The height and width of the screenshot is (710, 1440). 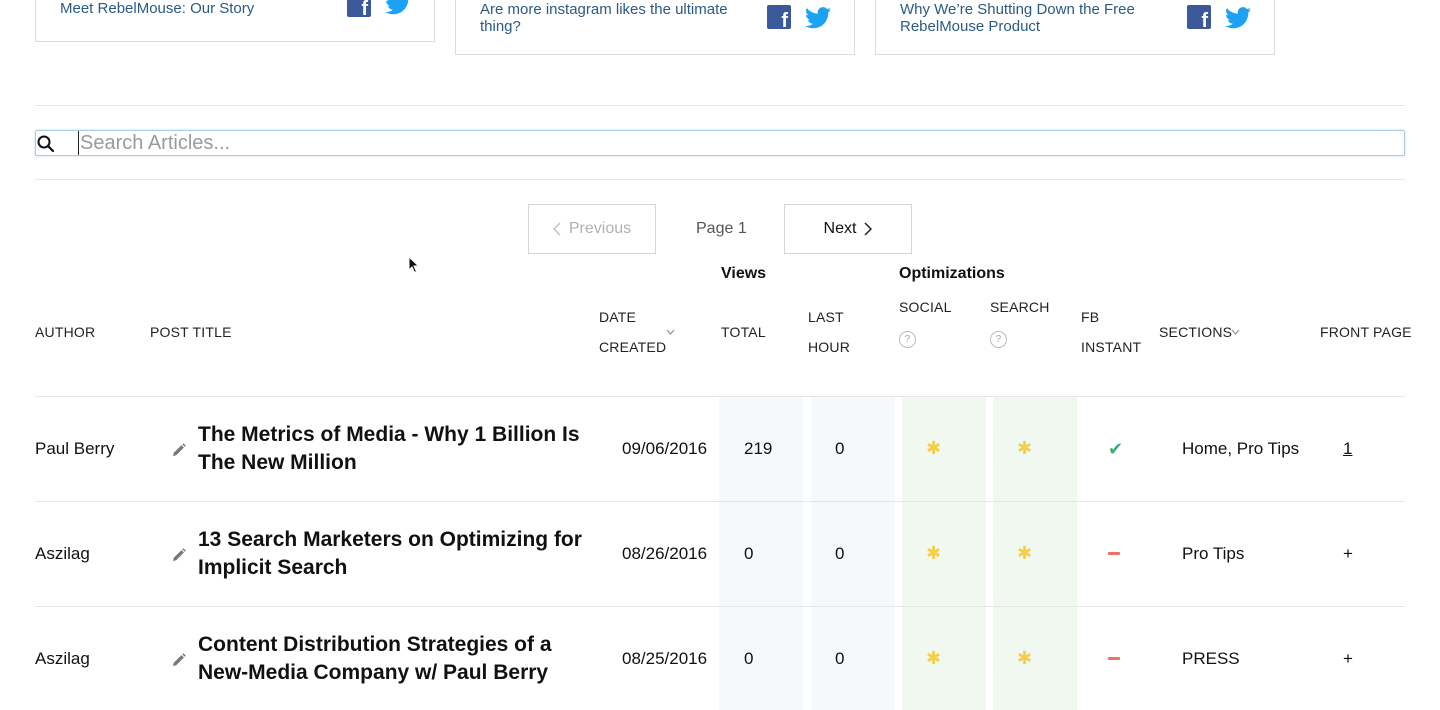 I want to click on row-sections: Home, Pro Tips, so click(x=1240, y=449).